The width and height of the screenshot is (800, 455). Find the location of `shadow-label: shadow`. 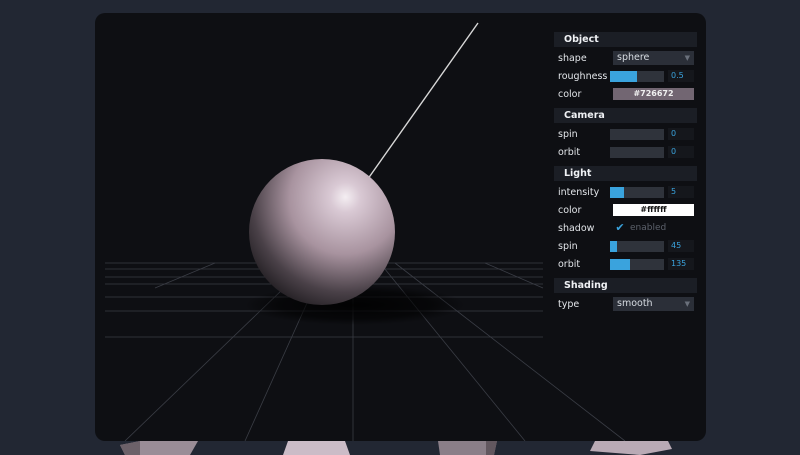

shadow-label: shadow is located at coordinates (576, 228).